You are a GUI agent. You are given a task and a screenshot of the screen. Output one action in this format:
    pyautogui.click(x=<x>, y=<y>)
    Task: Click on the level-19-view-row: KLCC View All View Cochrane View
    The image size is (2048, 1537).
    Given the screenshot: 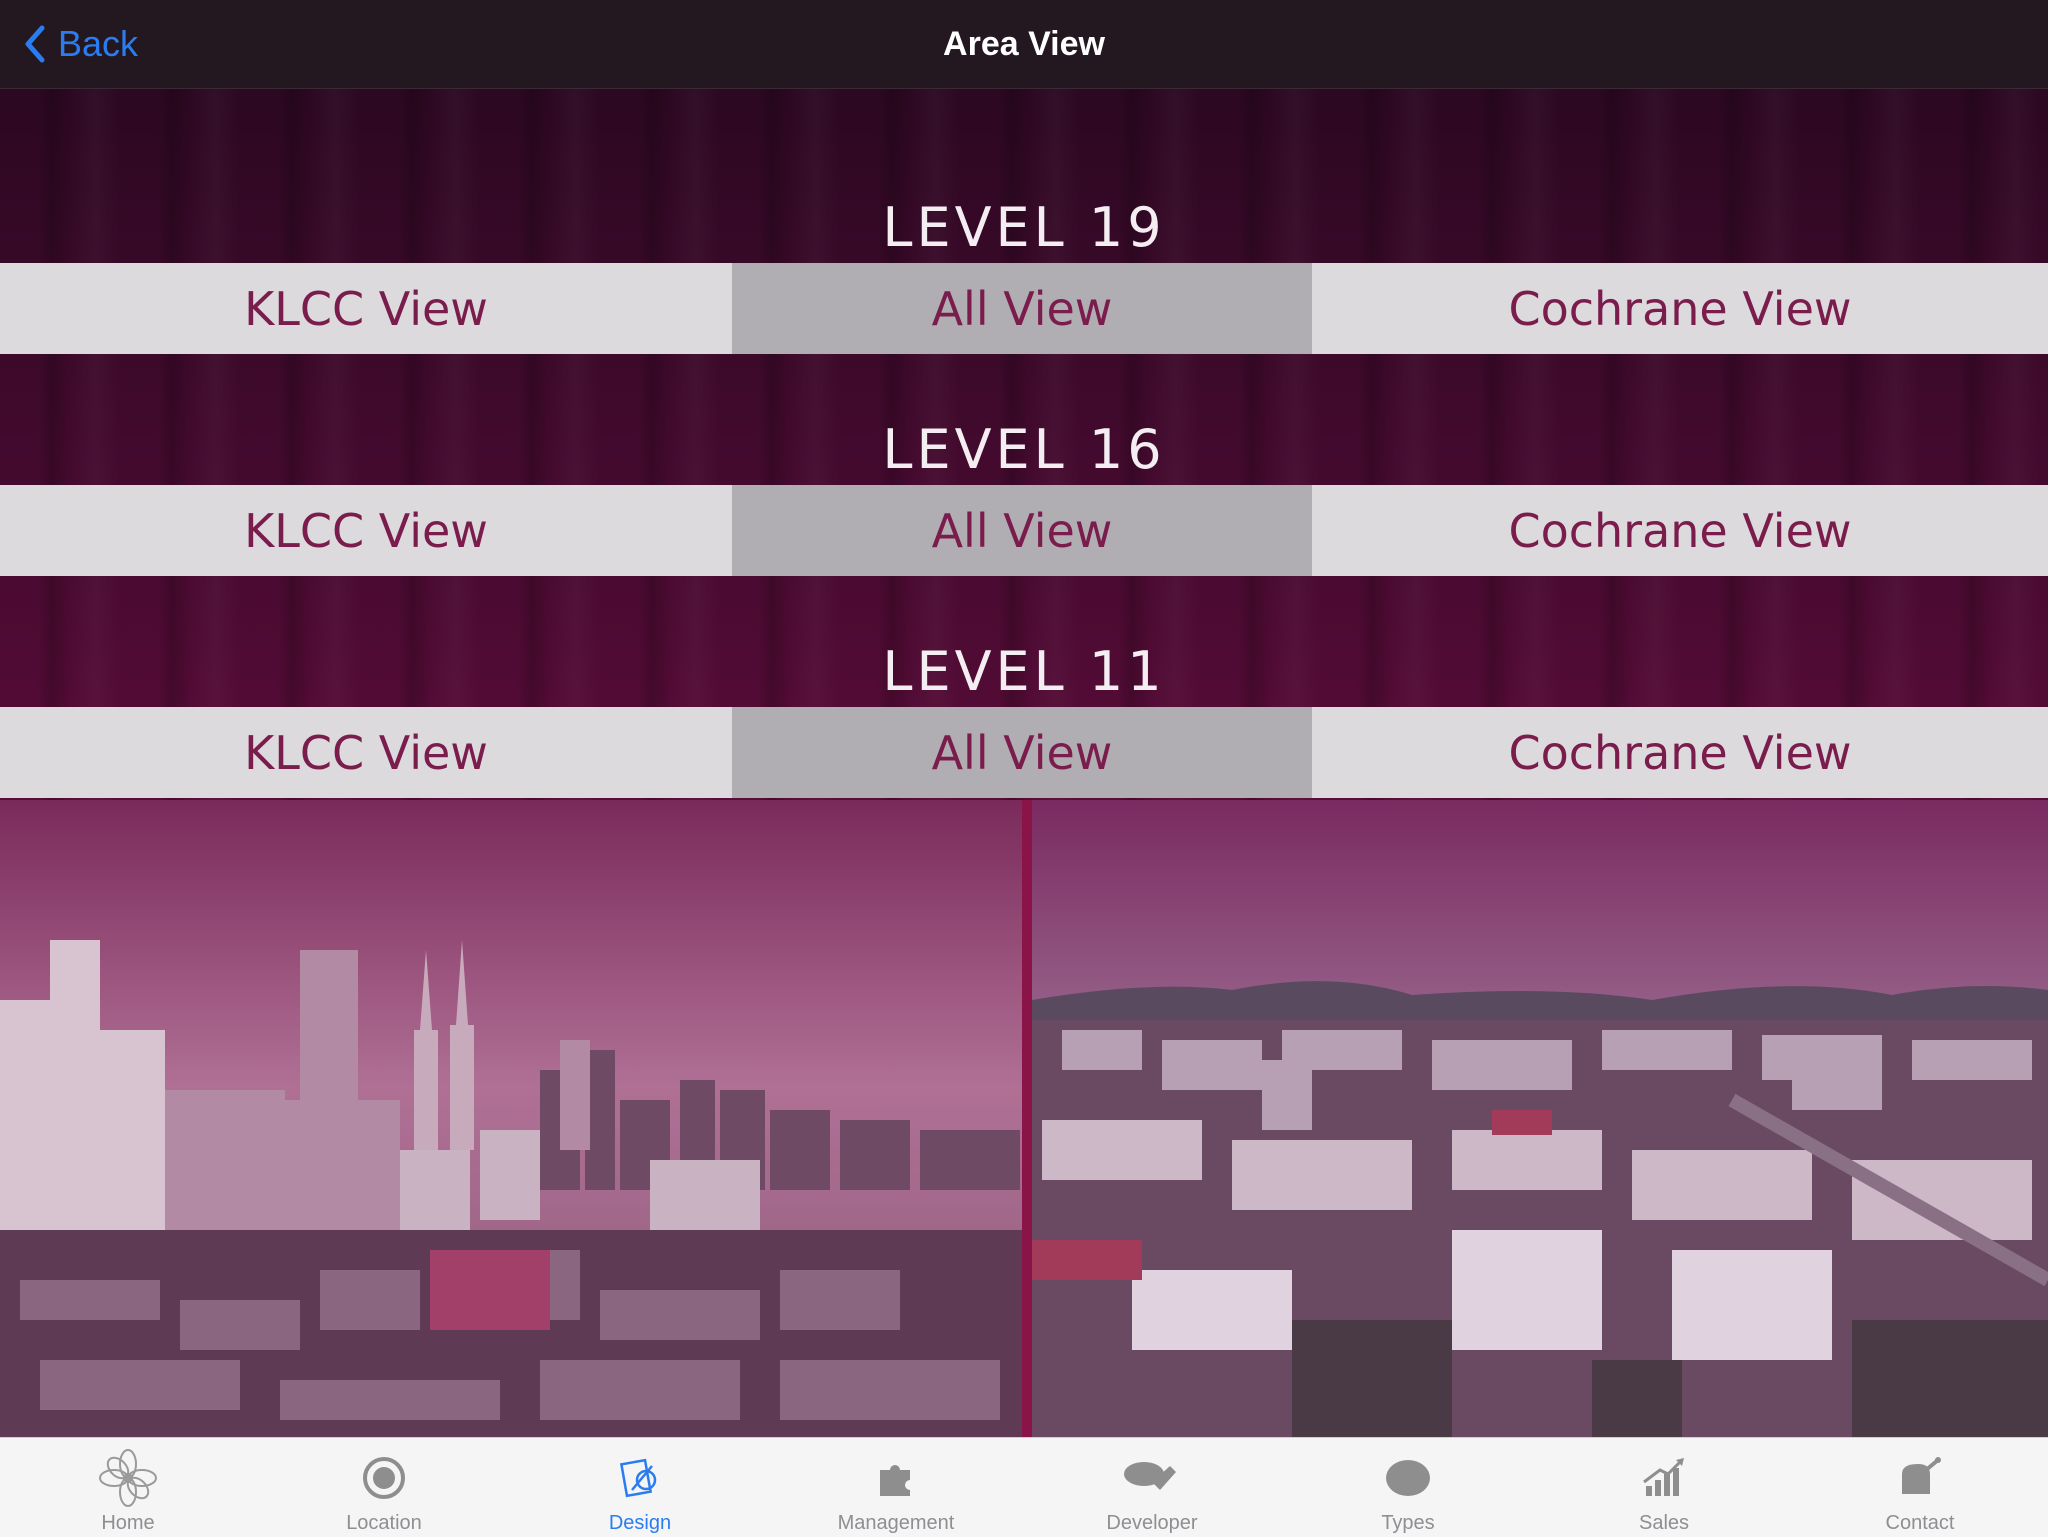 What is the action you would take?
    pyautogui.click(x=1024, y=308)
    